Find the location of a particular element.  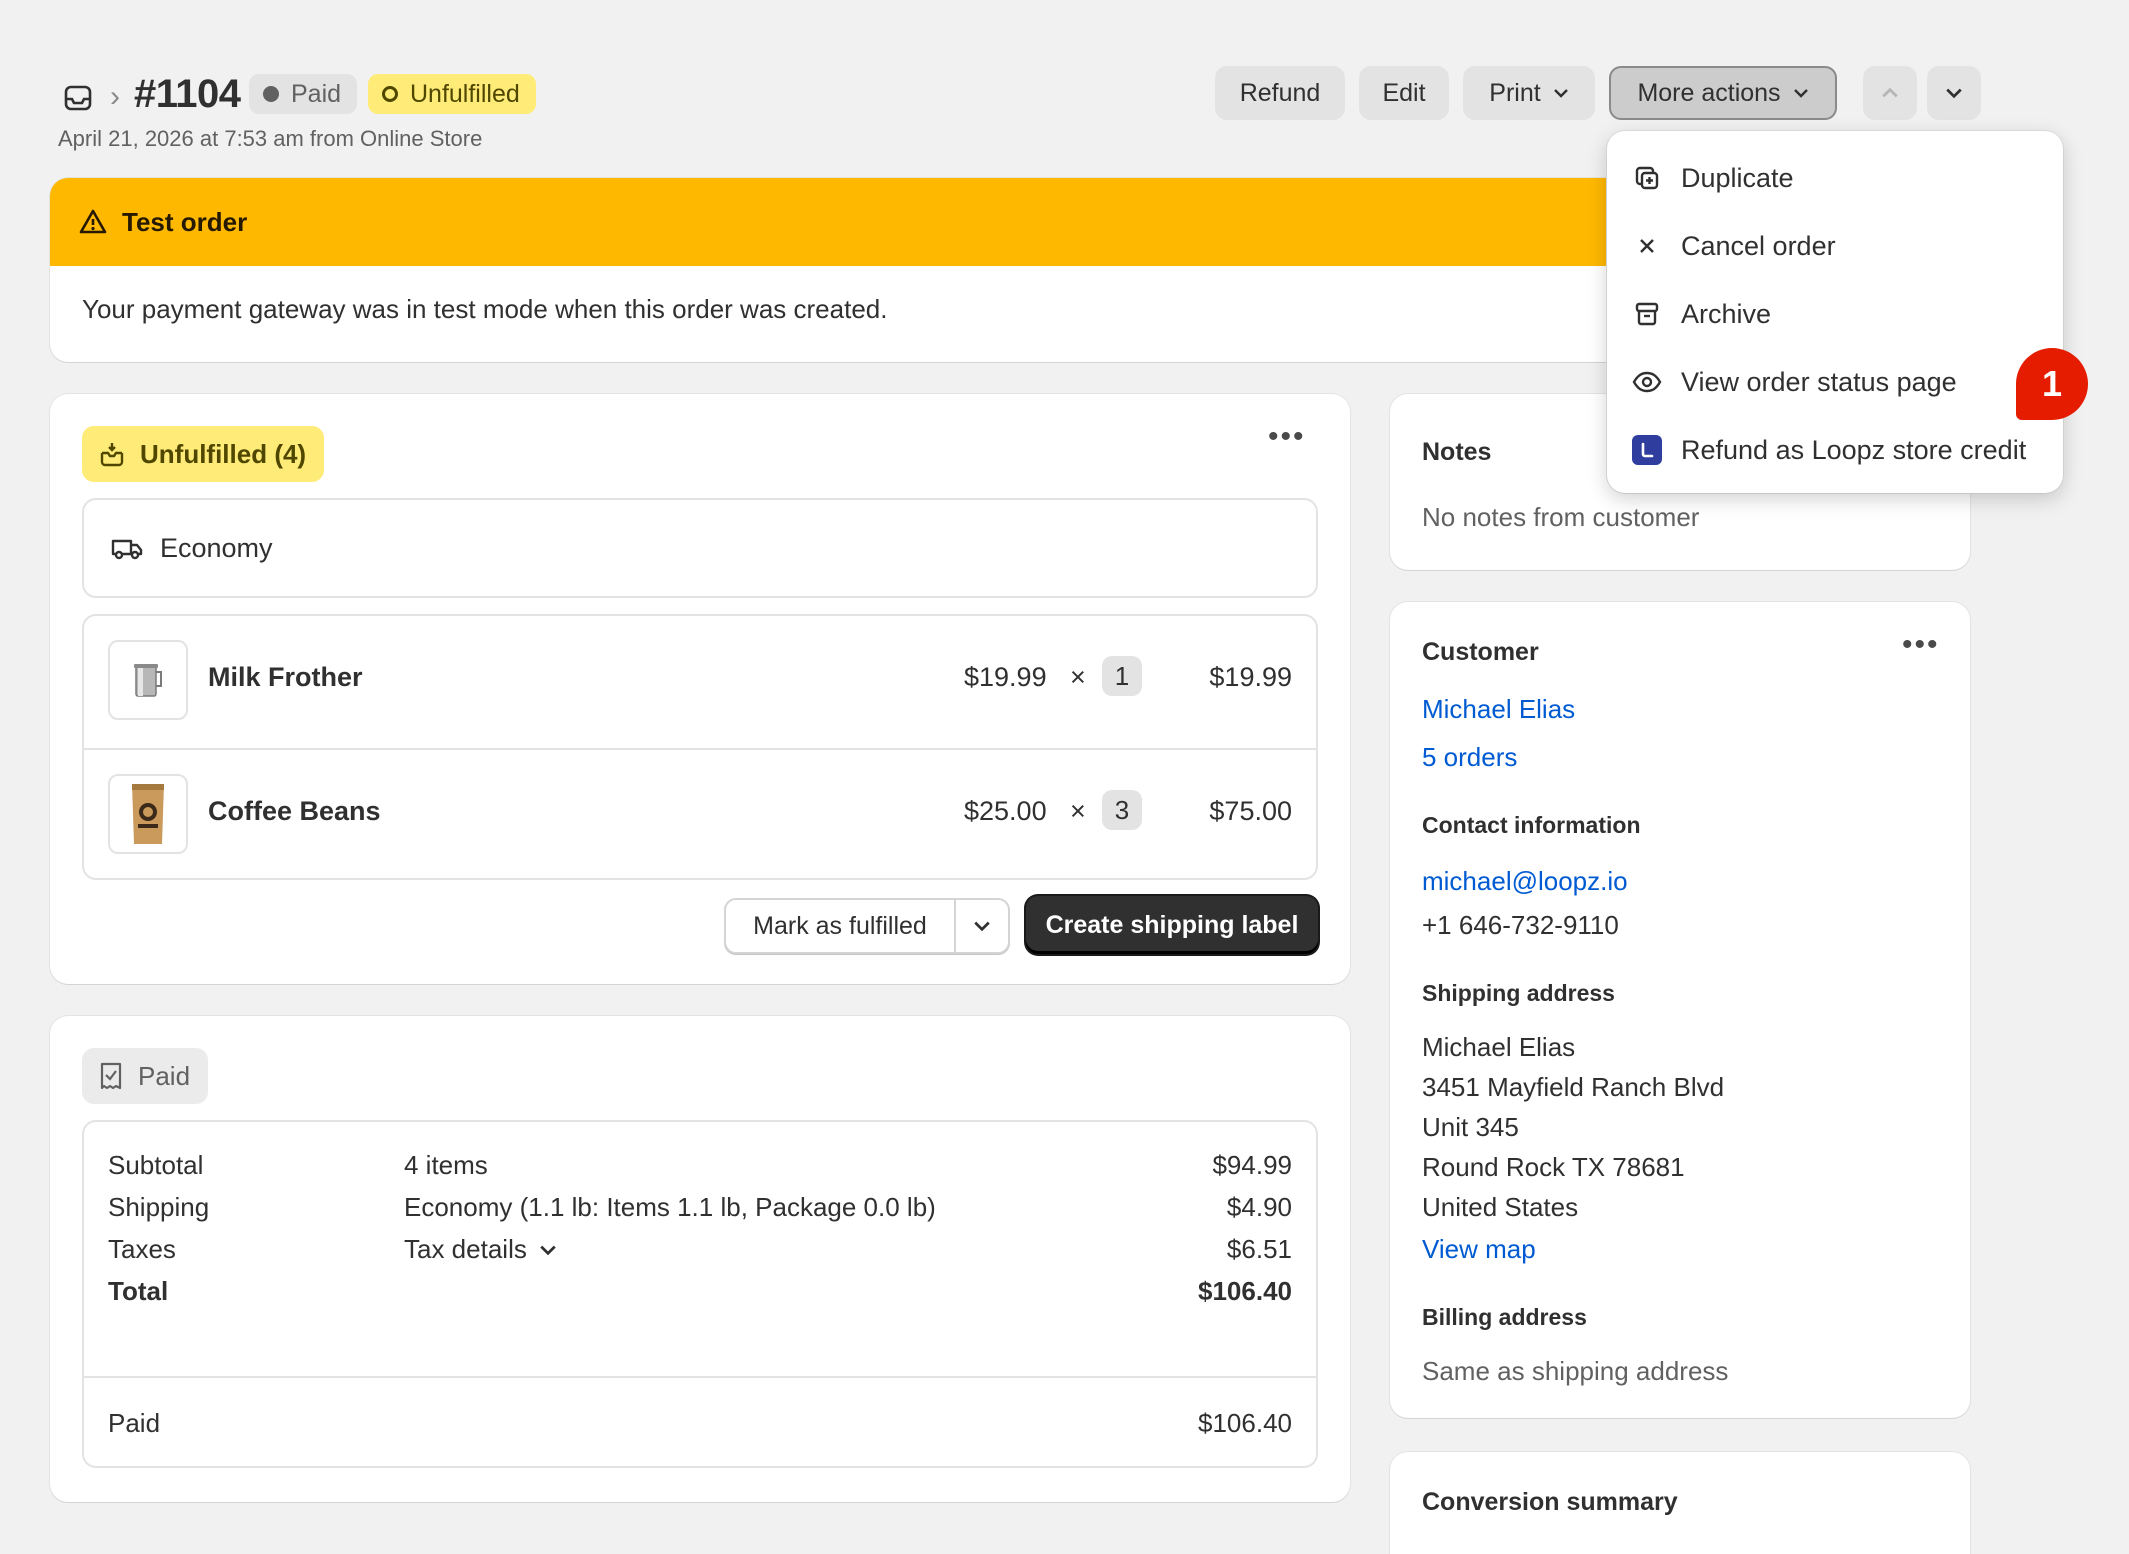

menu-item-refund-loopz-credit: Refund as Loopz store credit is located at coordinates (1828, 450).